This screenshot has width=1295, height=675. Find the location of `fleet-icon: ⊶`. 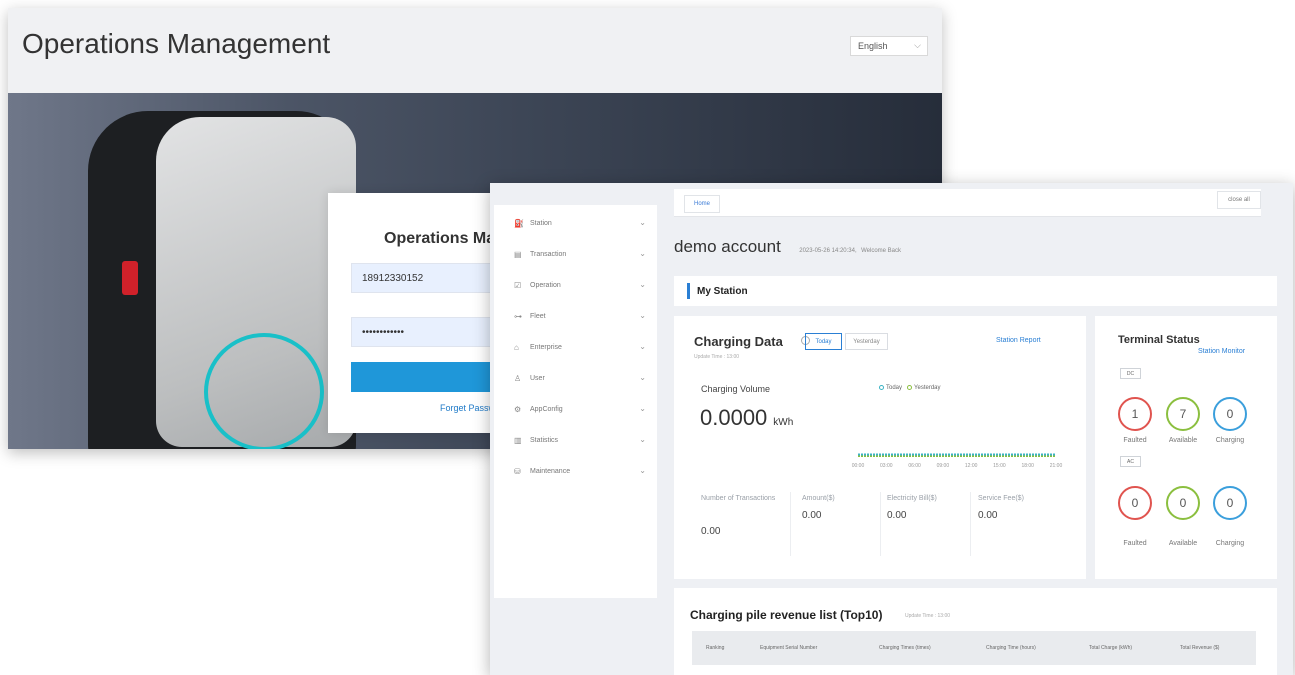

fleet-icon: ⊶ is located at coordinates (518, 316).